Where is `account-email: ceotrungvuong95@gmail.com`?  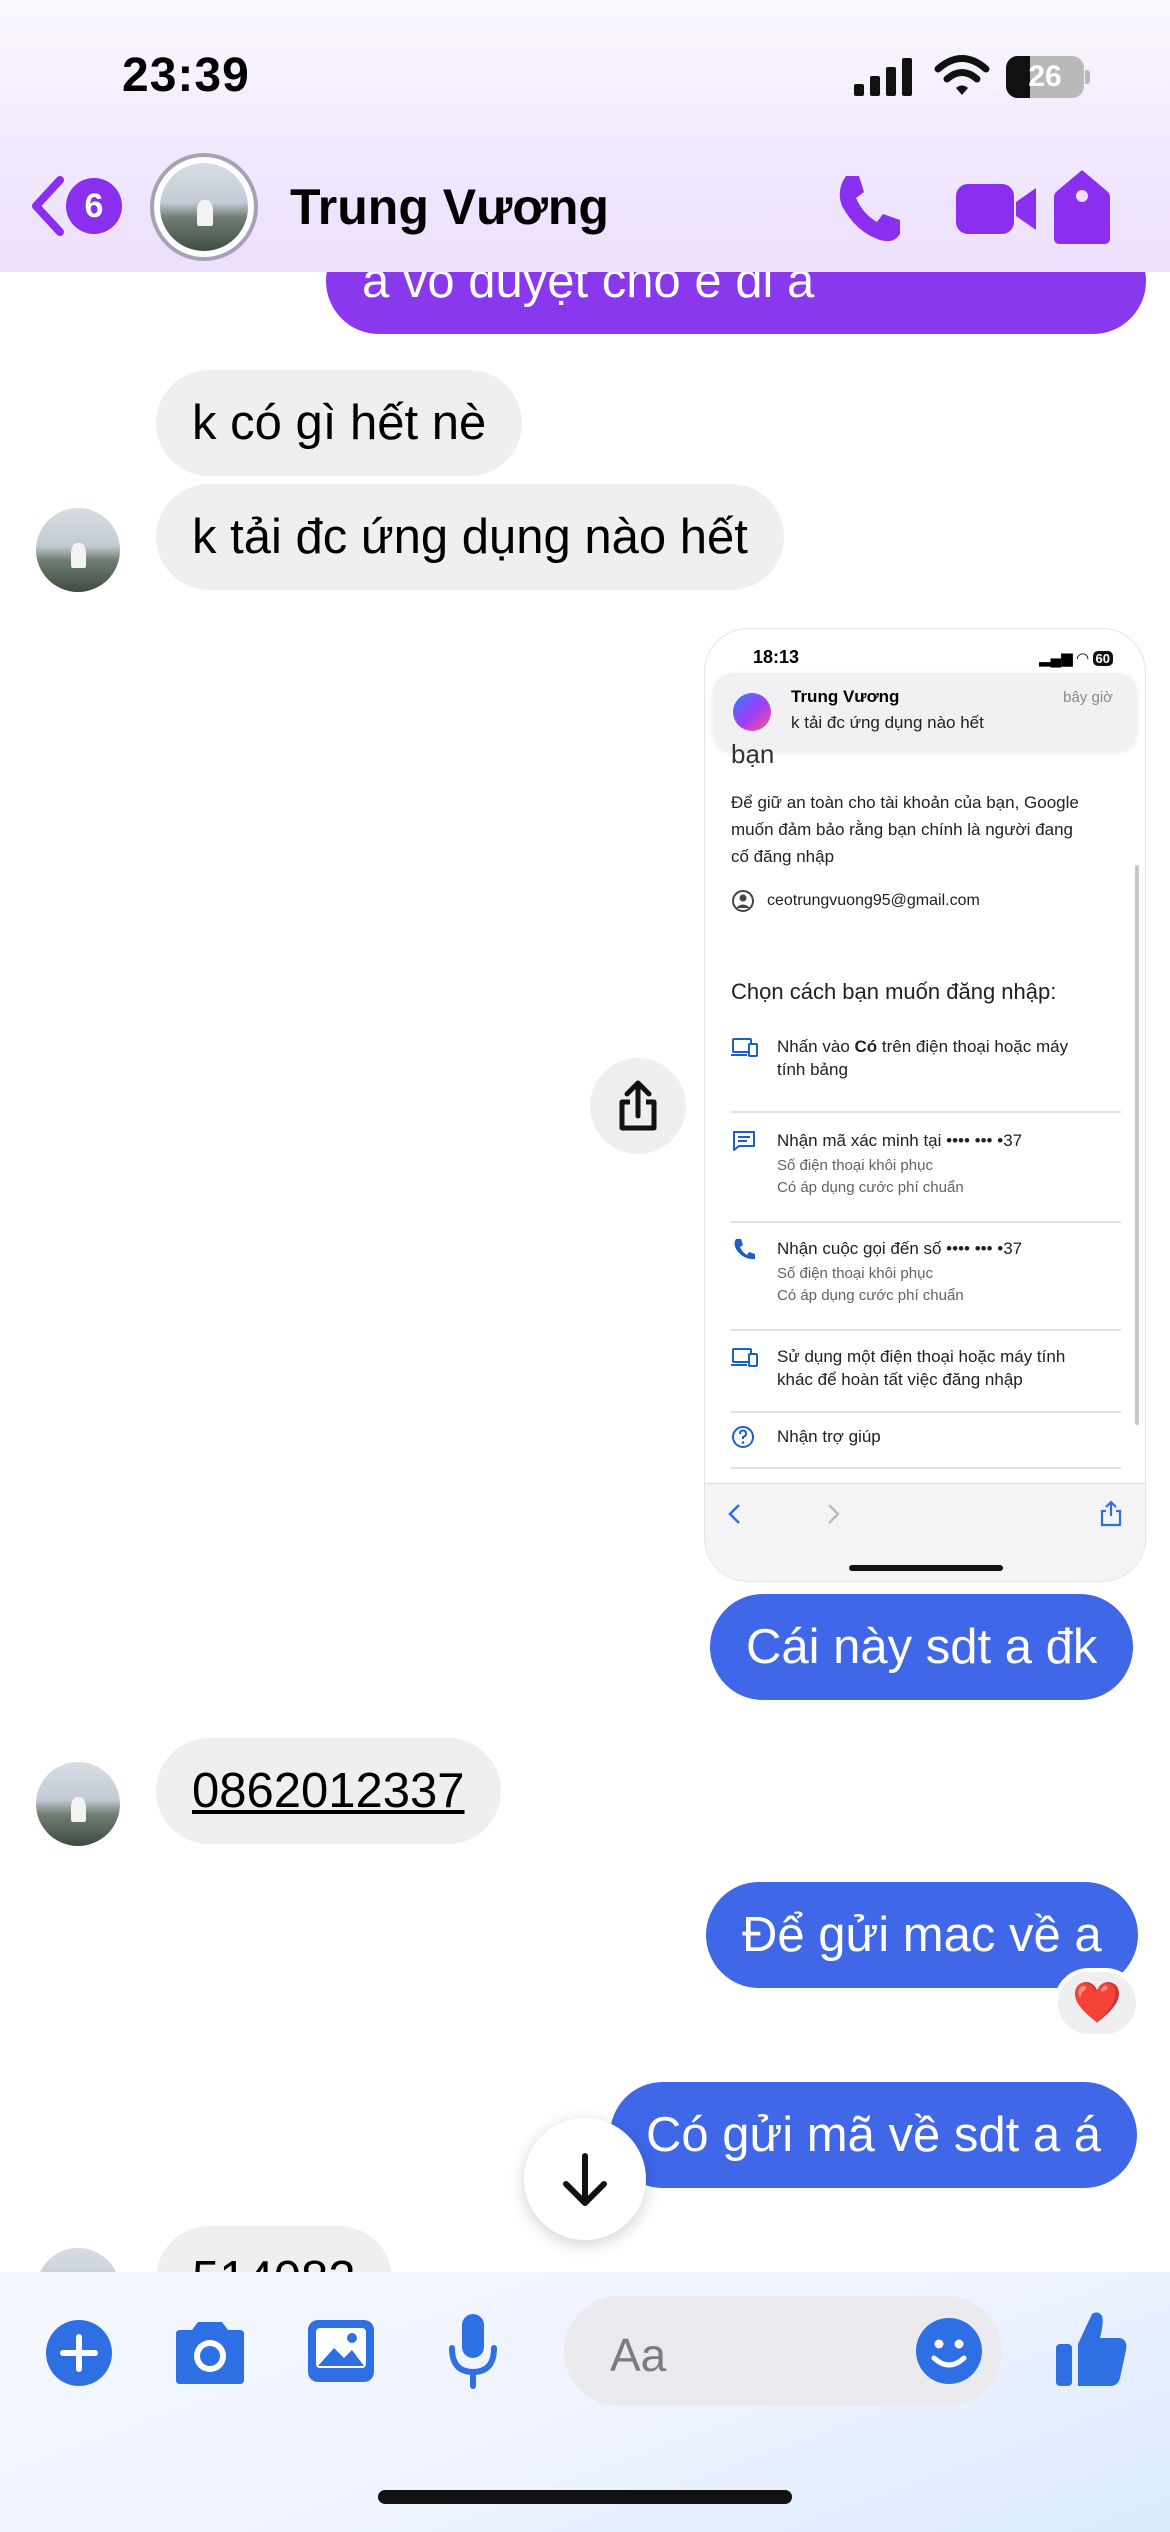 account-email: ceotrungvuong95@gmail.com is located at coordinates (873, 900).